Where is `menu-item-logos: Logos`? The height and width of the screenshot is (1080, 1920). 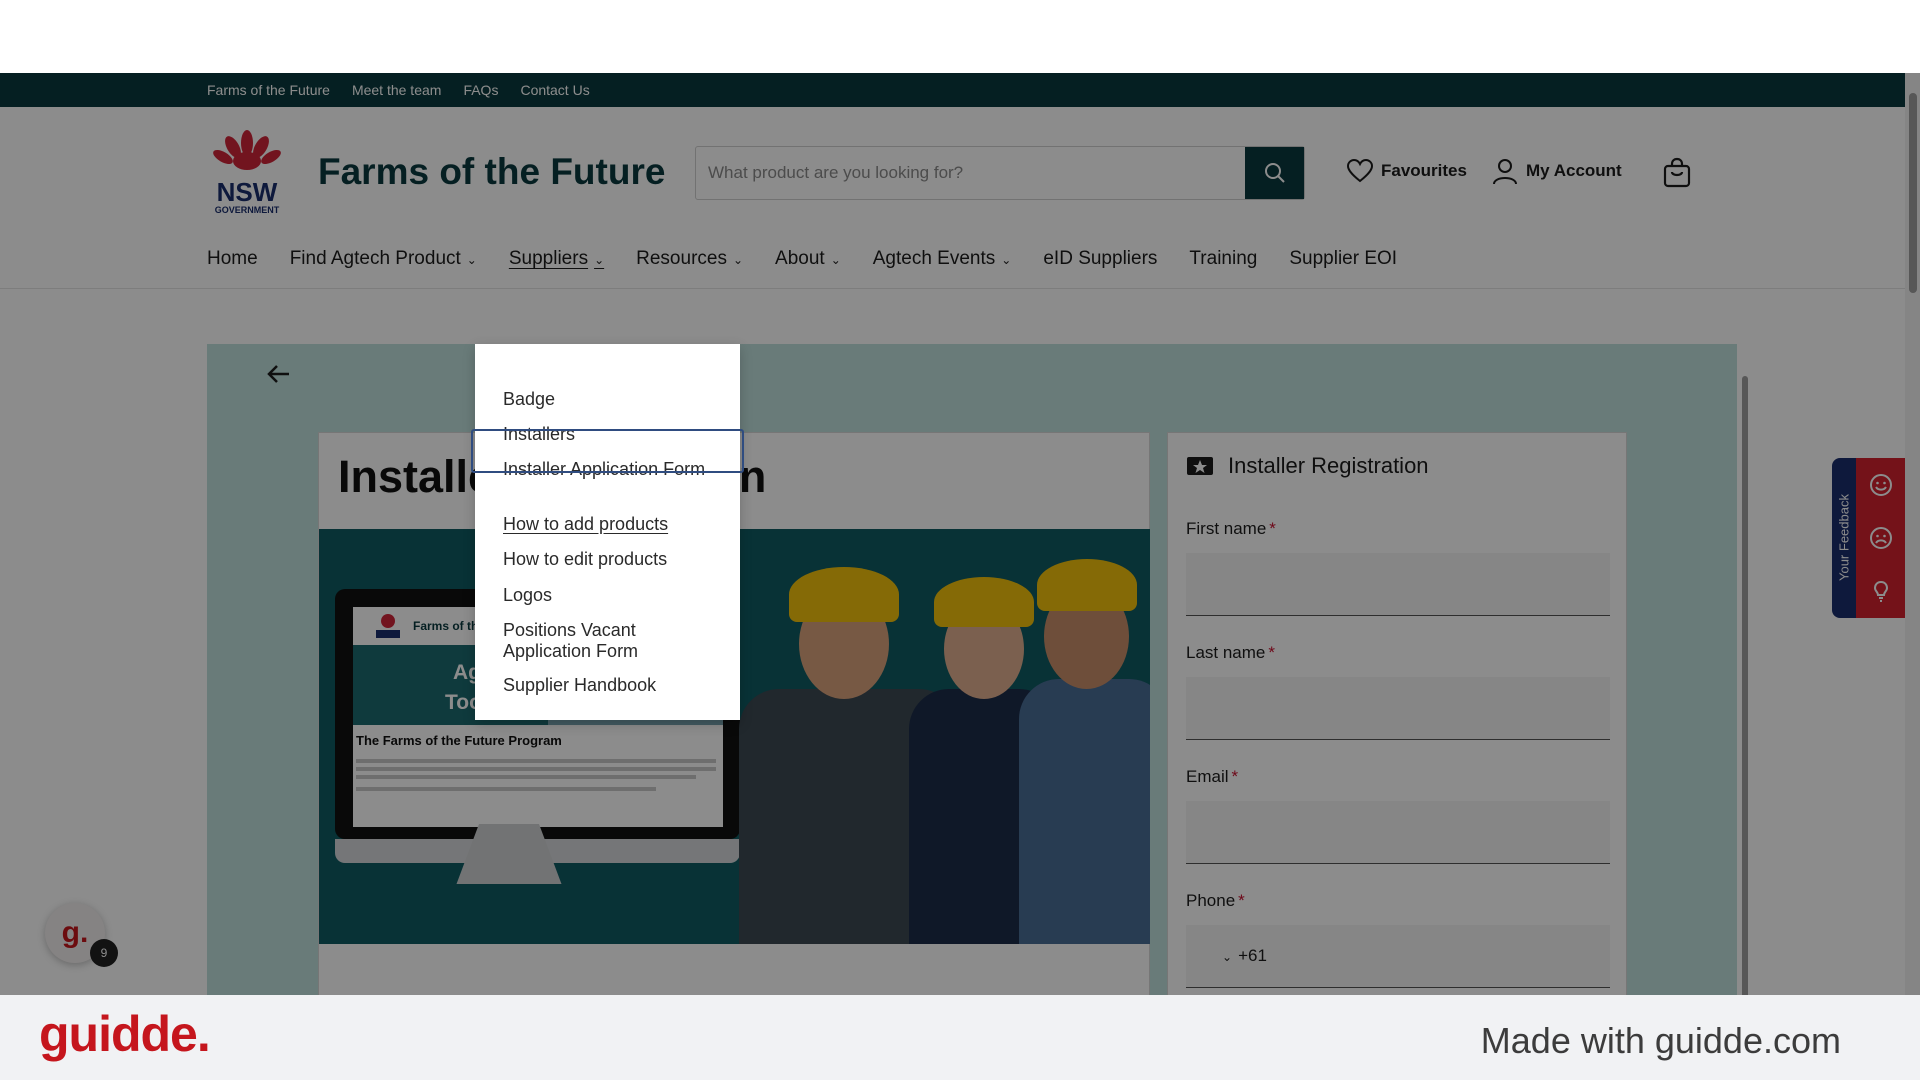 menu-item-logos: Logos is located at coordinates (613, 595).